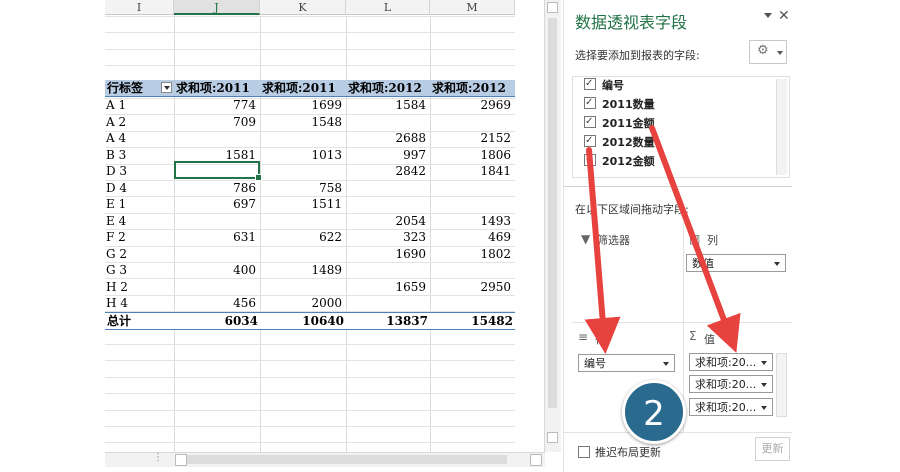 This screenshot has width=900, height=472. Describe the element at coordinates (602, 250) in the screenshot. I see `arrow-to-rows-icon` at that location.